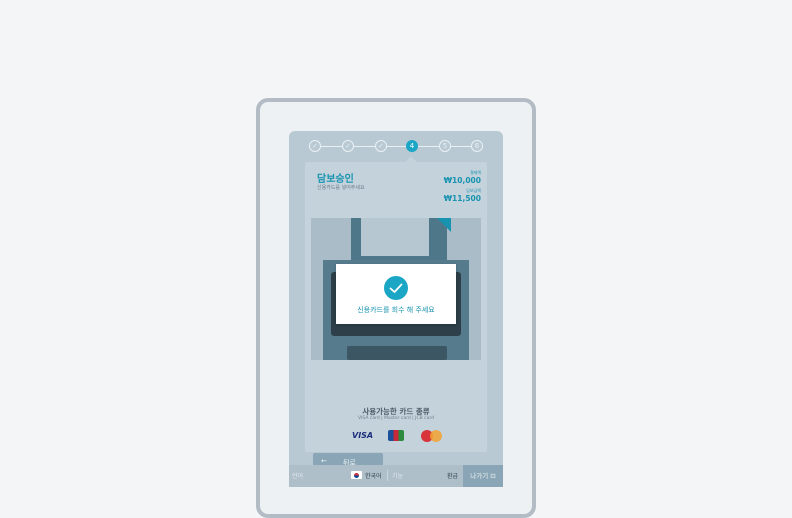 This screenshot has height=518, width=792. Describe the element at coordinates (412, 146) in the screenshot. I see `step-4-current: 4` at that location.